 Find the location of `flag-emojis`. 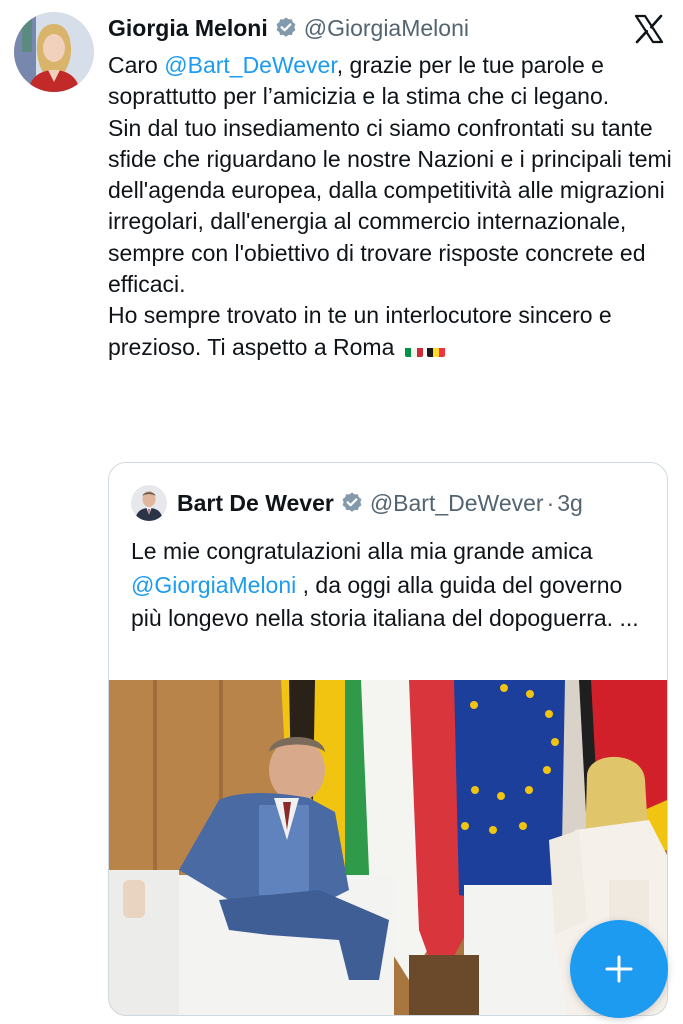

flag-emojis is located at coordinates (423, 349).